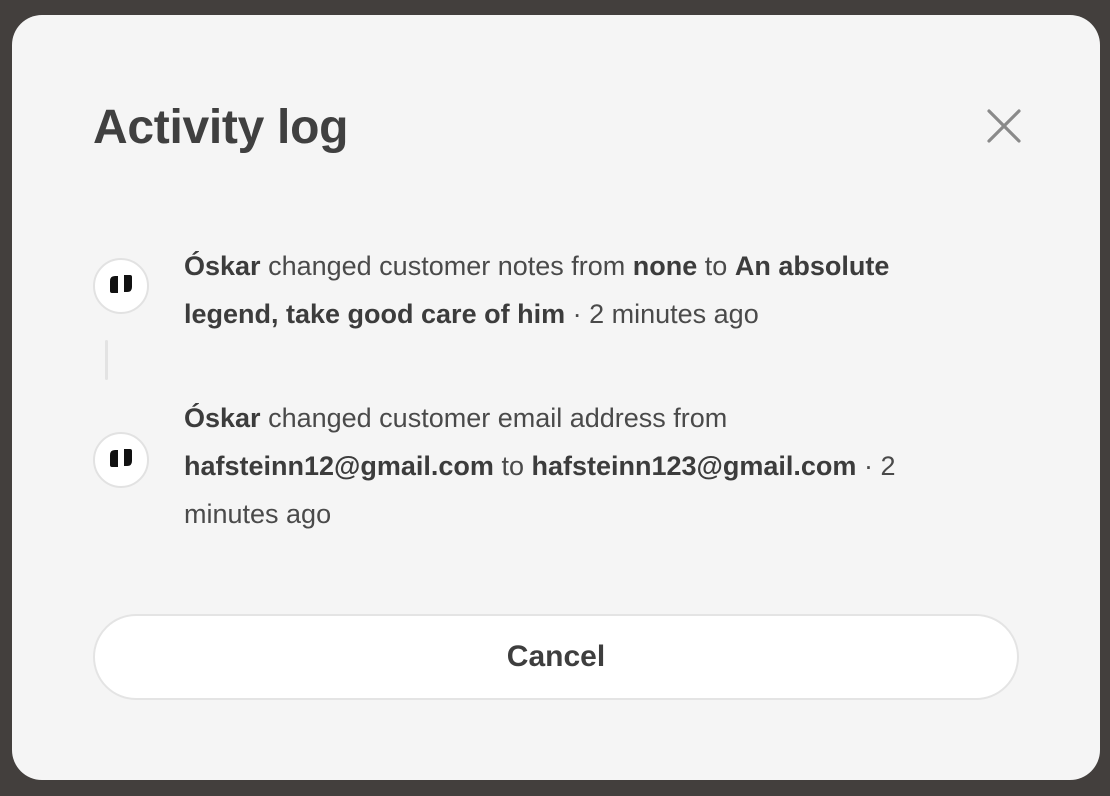  What do you see at coordinates (339, 466) in the screenshot?
I see `from-value: hafsteinn12@gmail.com` at bounding box center [339, 466].